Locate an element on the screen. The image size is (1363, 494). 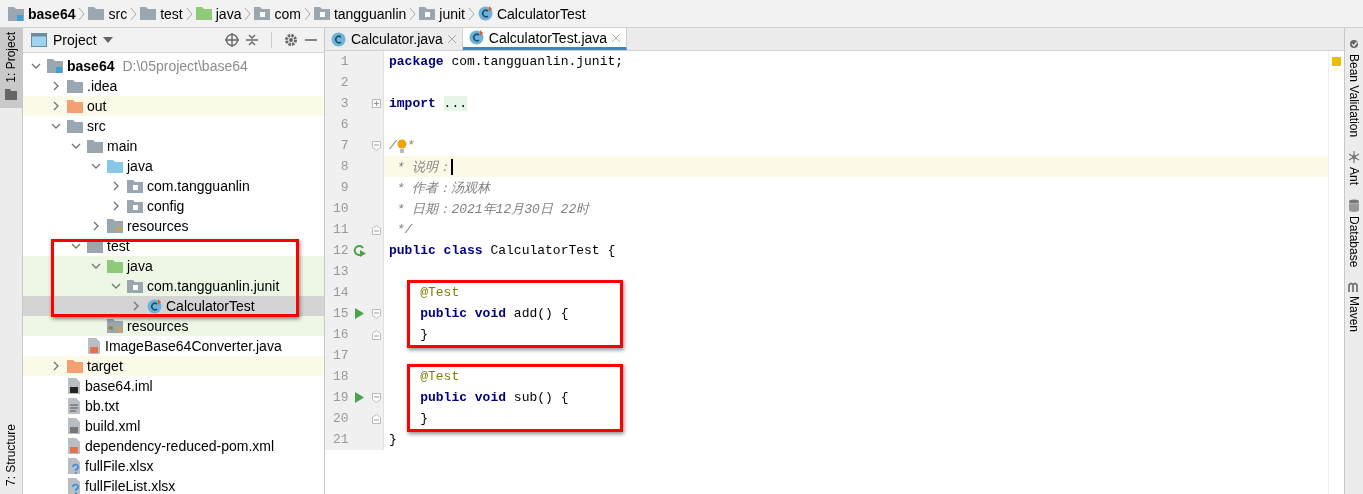
breadcrumb-item: src is located at coordinates (118, 13).